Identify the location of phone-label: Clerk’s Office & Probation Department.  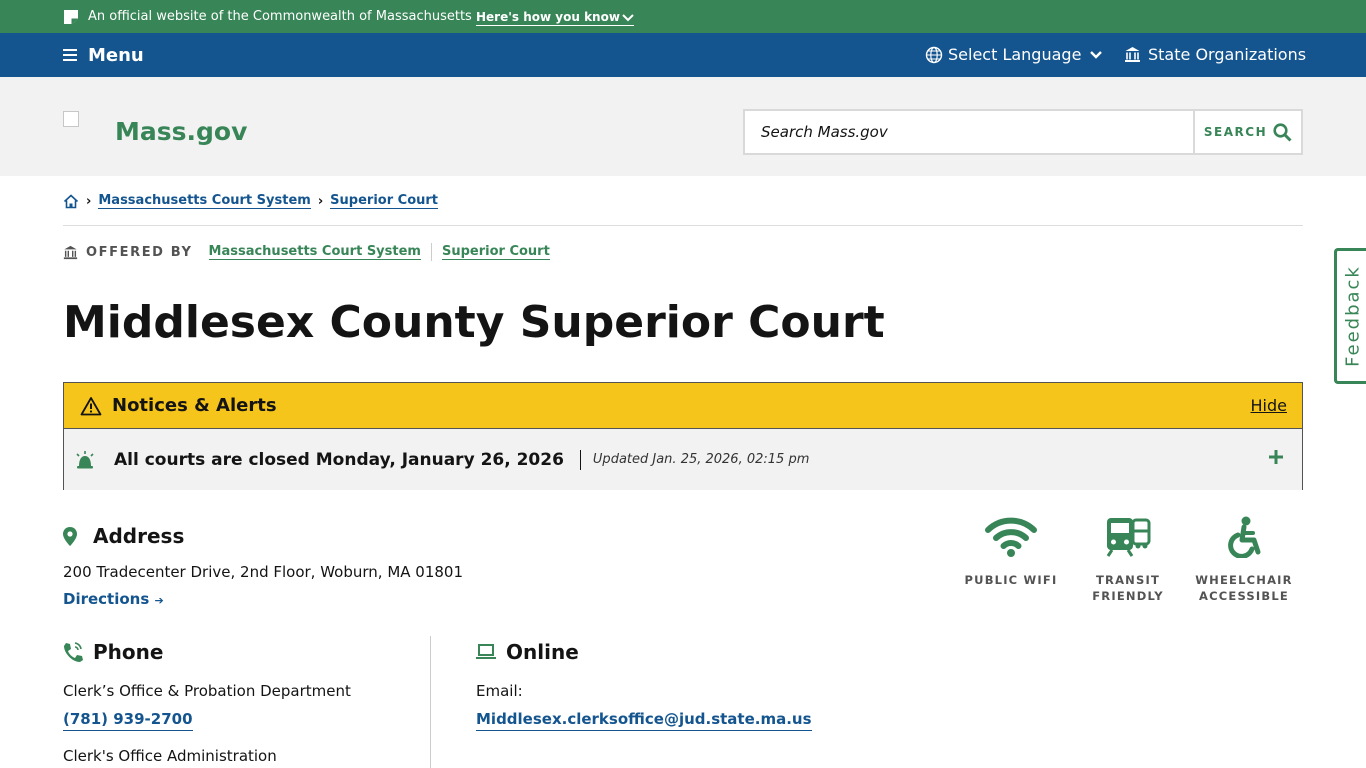
(207, 691).